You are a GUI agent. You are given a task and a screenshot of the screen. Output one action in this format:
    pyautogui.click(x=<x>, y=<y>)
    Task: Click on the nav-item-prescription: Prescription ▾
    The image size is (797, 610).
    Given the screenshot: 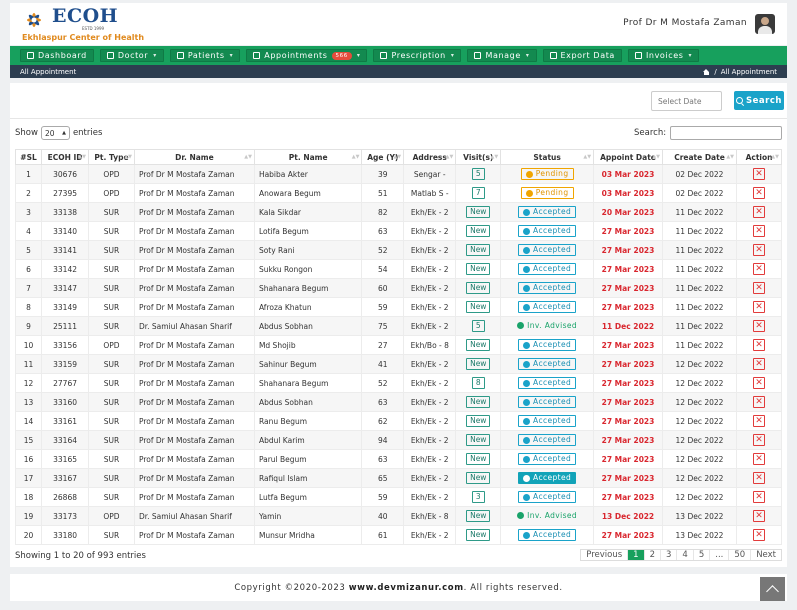 What is the action you would take?
    pyautogui.click(x=417, y=55)
    